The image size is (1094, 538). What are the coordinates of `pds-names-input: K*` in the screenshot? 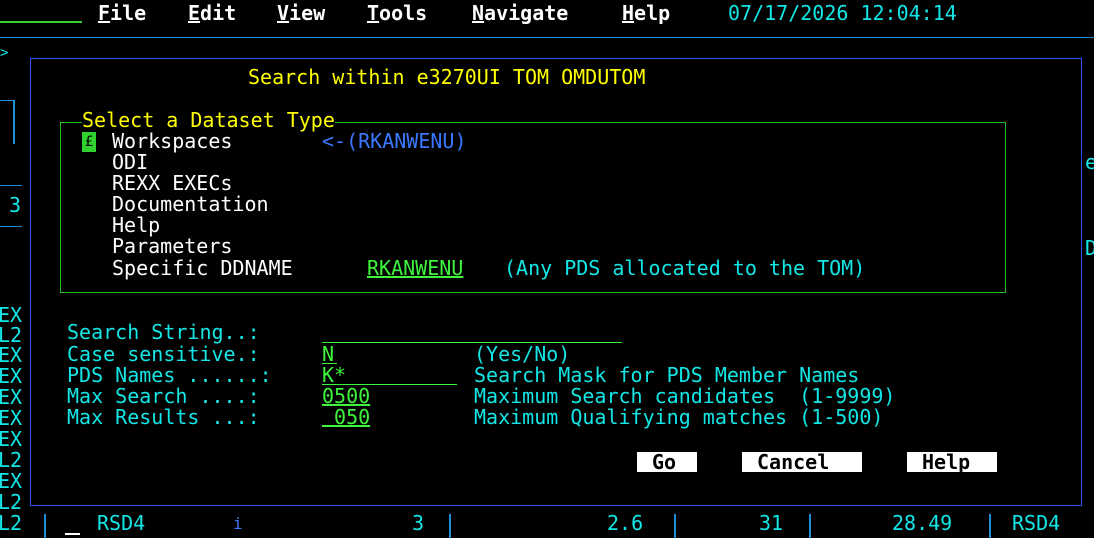 It's located at (334, 375).